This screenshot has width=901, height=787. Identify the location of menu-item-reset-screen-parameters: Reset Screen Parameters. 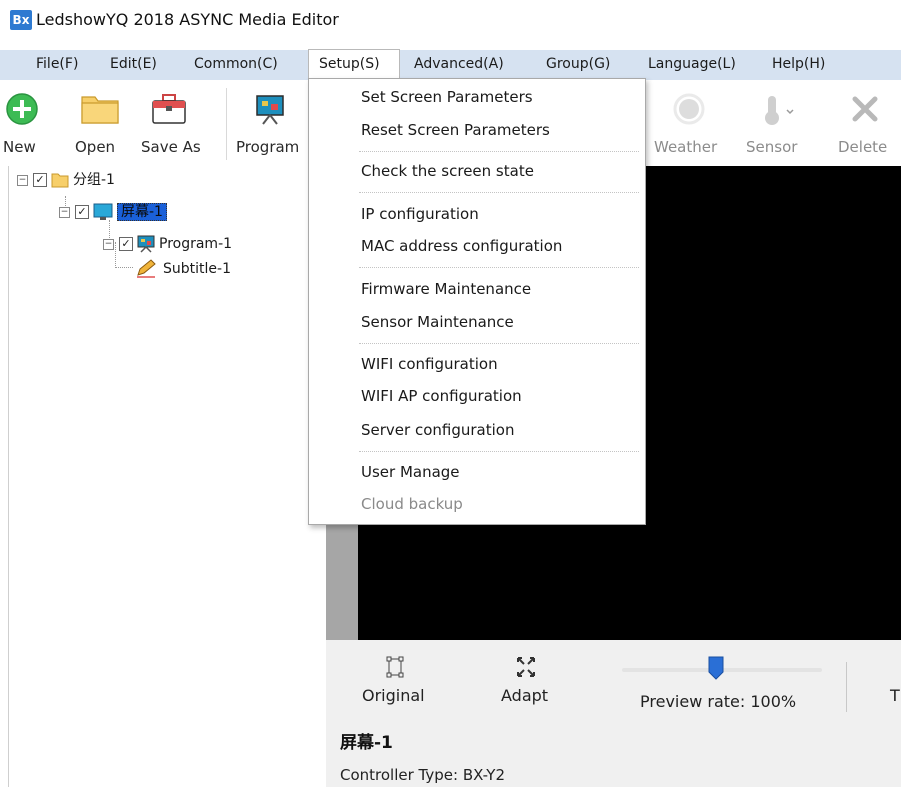
(455, 130).